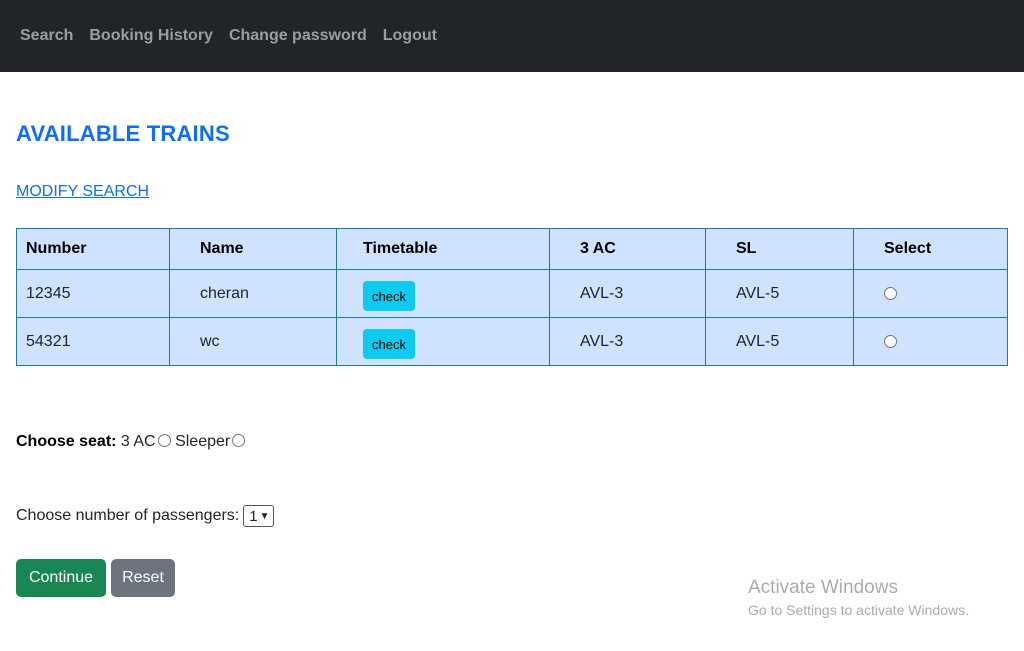 The width and height of the screenshot is (1024, 651). I want to click on table-row: 54321 wc check AVL-3 AVL-5, so click(512, 341).